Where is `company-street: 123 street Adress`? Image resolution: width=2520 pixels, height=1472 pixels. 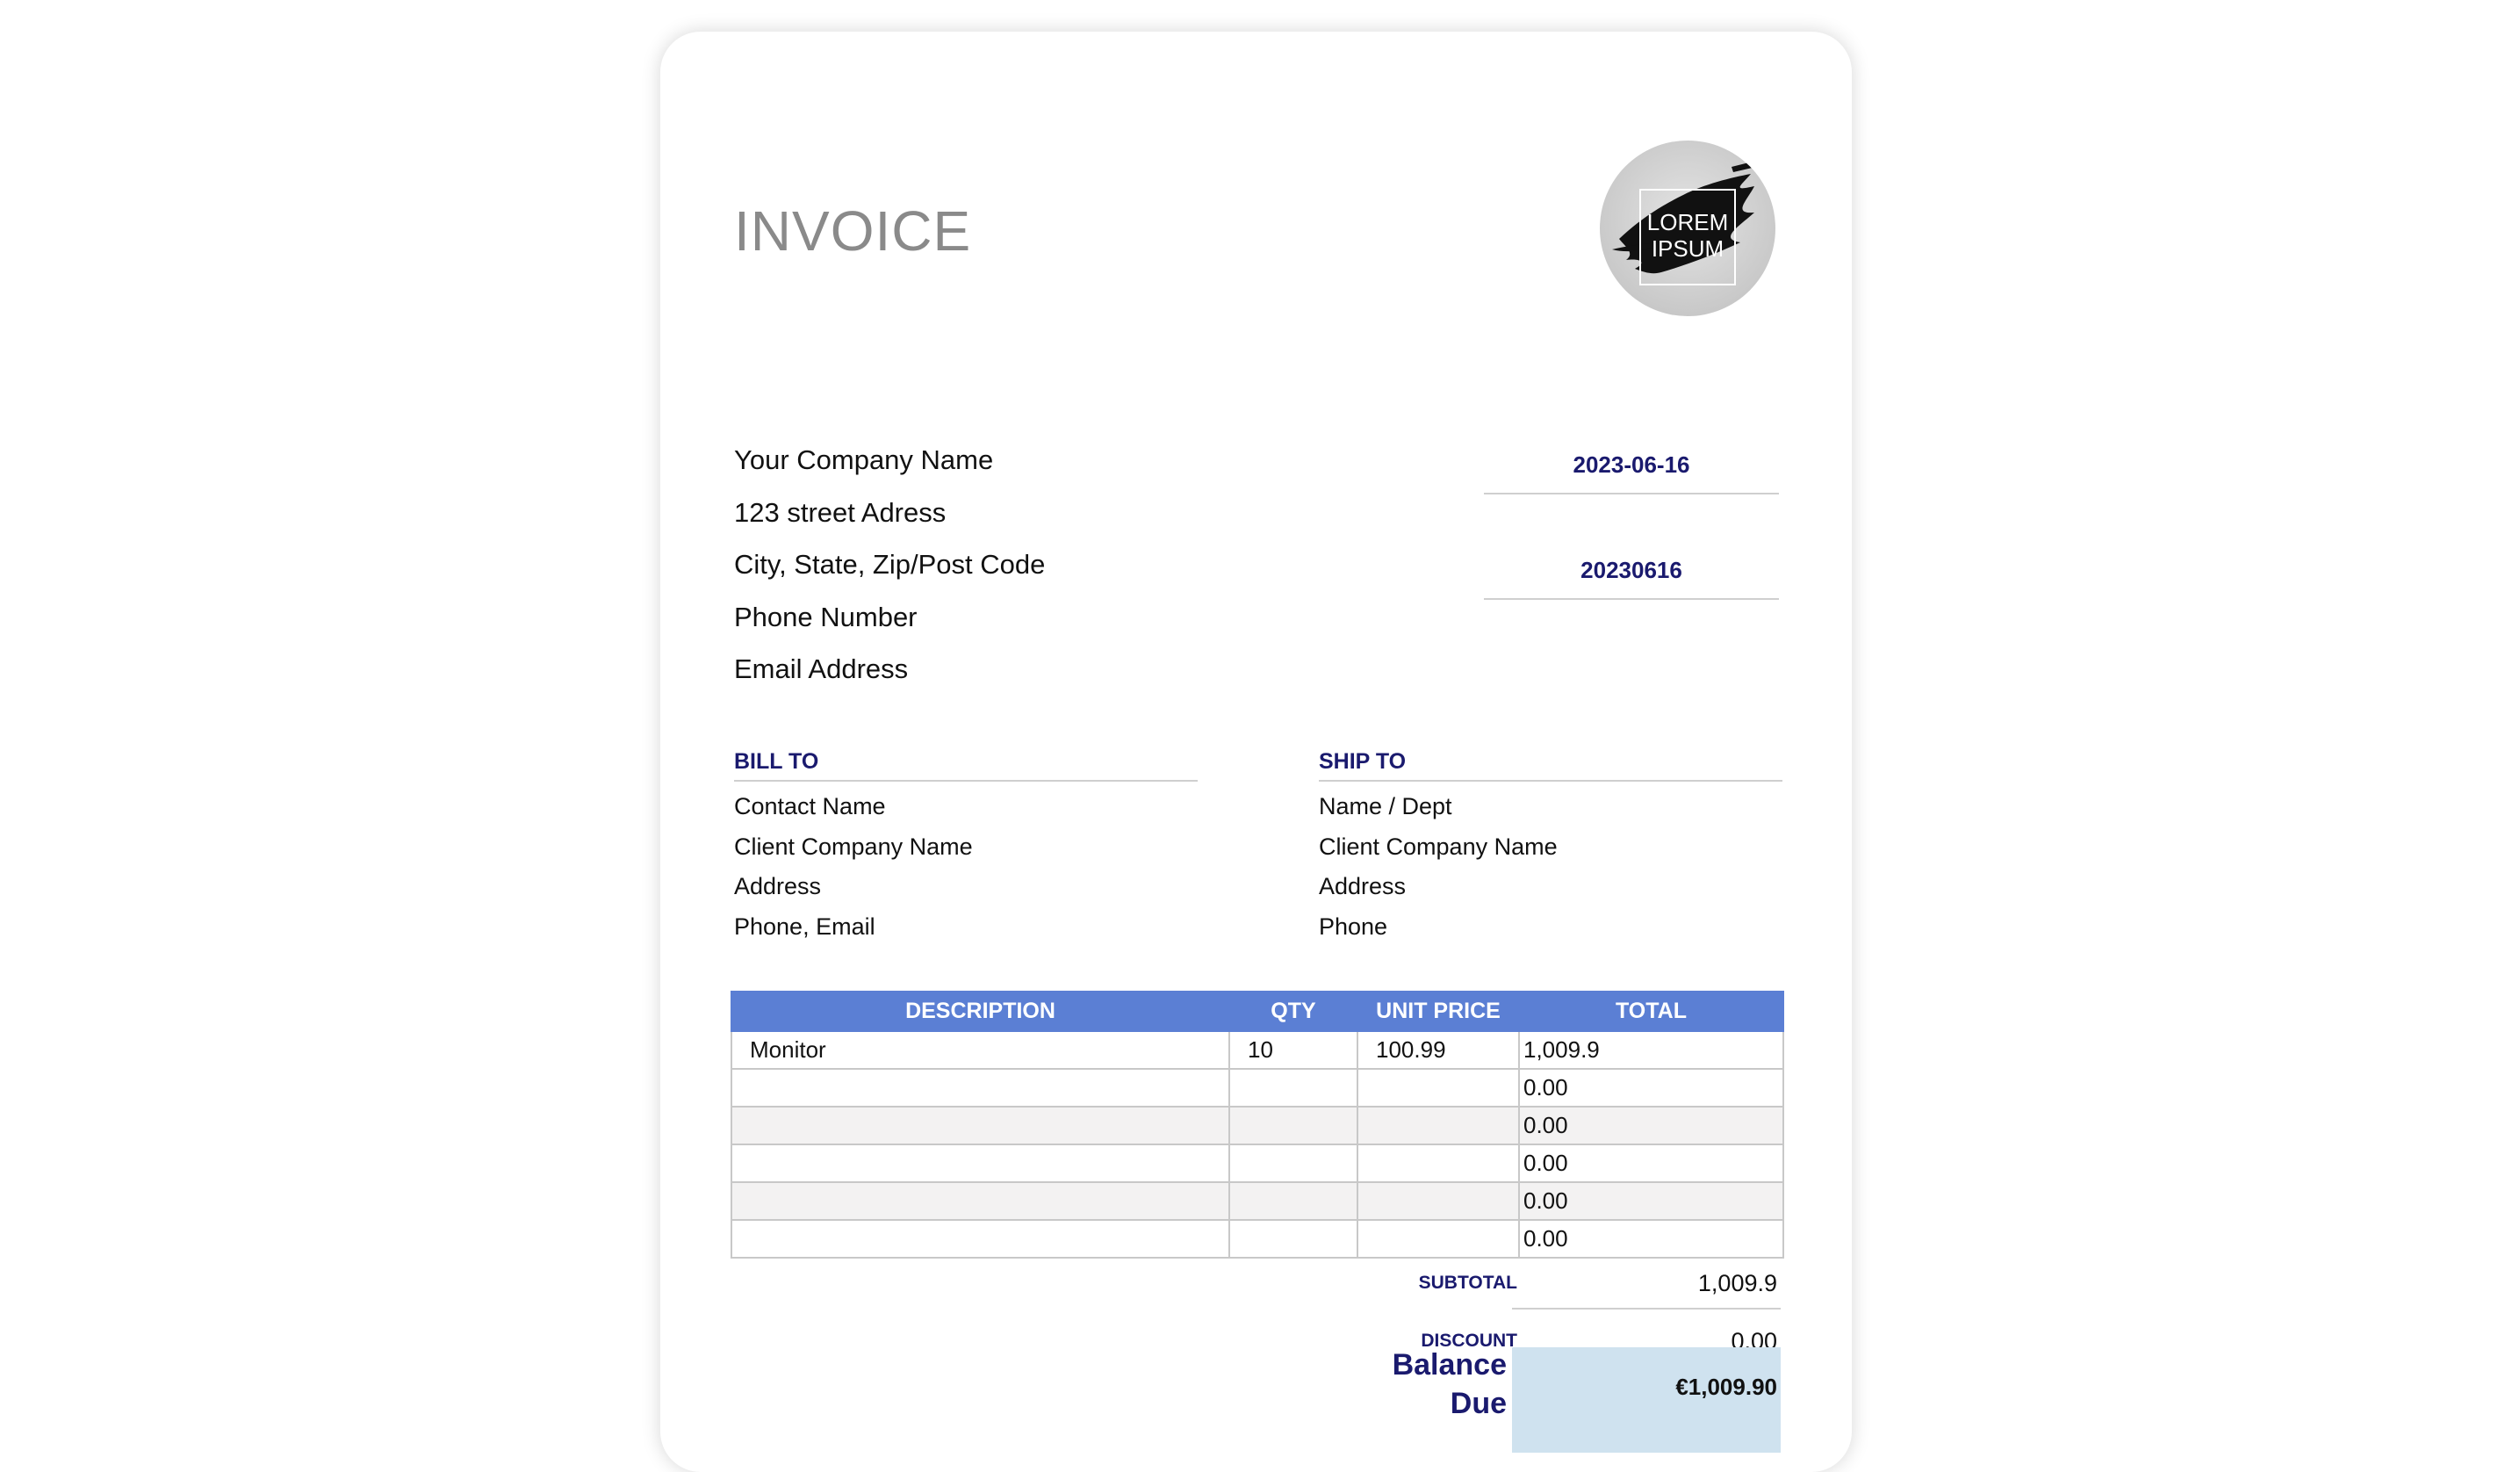
company-street: 123 street Adress is located at coordinates (840, 512).